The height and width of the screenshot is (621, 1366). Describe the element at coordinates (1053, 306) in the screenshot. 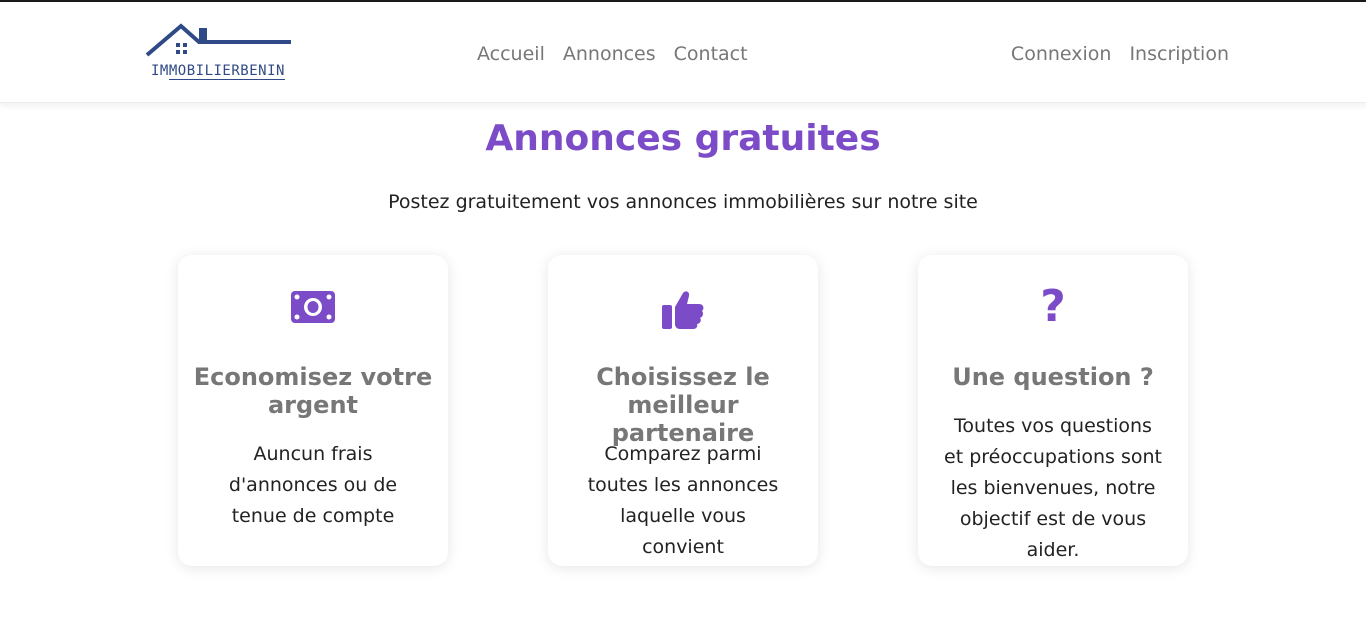

I see `question-icon: ?` at that location.